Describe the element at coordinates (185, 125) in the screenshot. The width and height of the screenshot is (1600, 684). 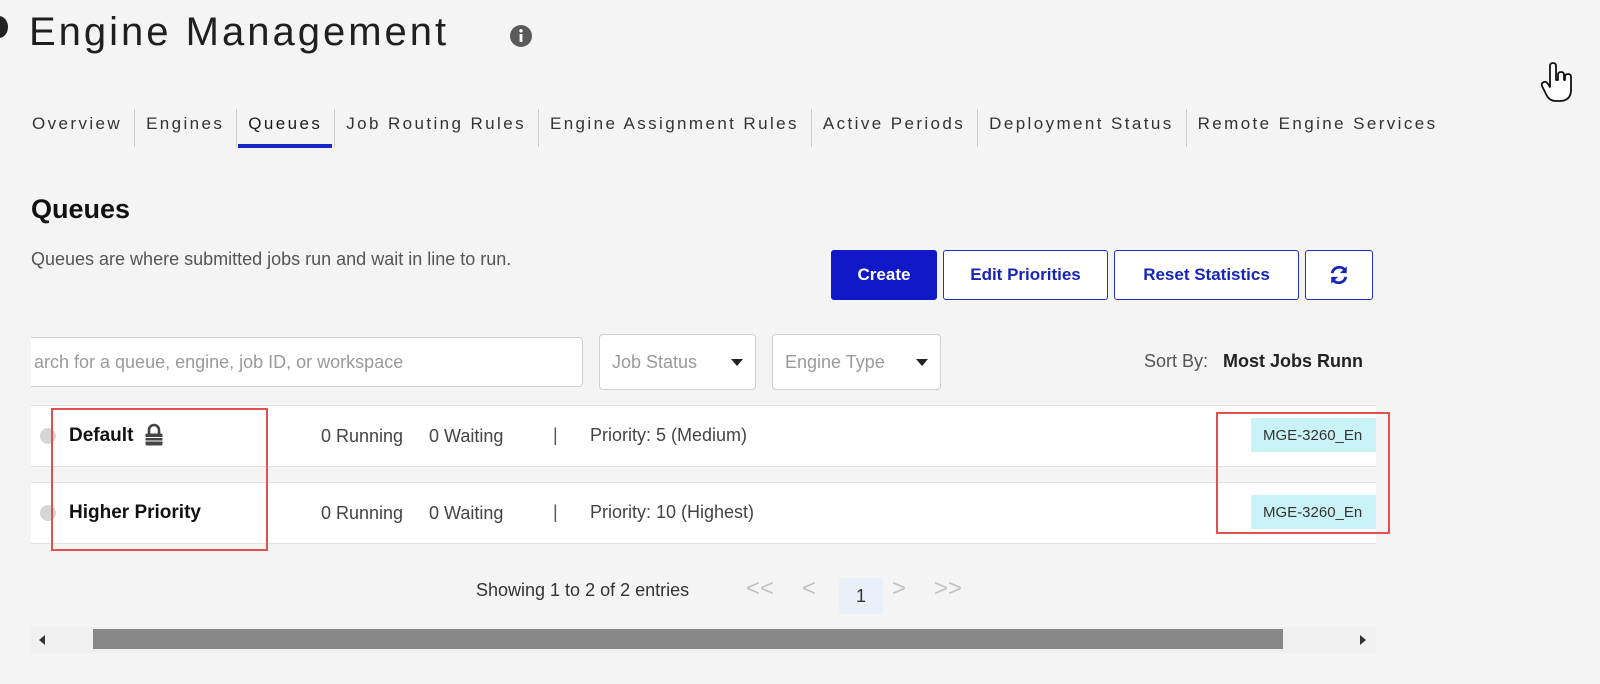
I see `tab-engines: Engines` at that location.